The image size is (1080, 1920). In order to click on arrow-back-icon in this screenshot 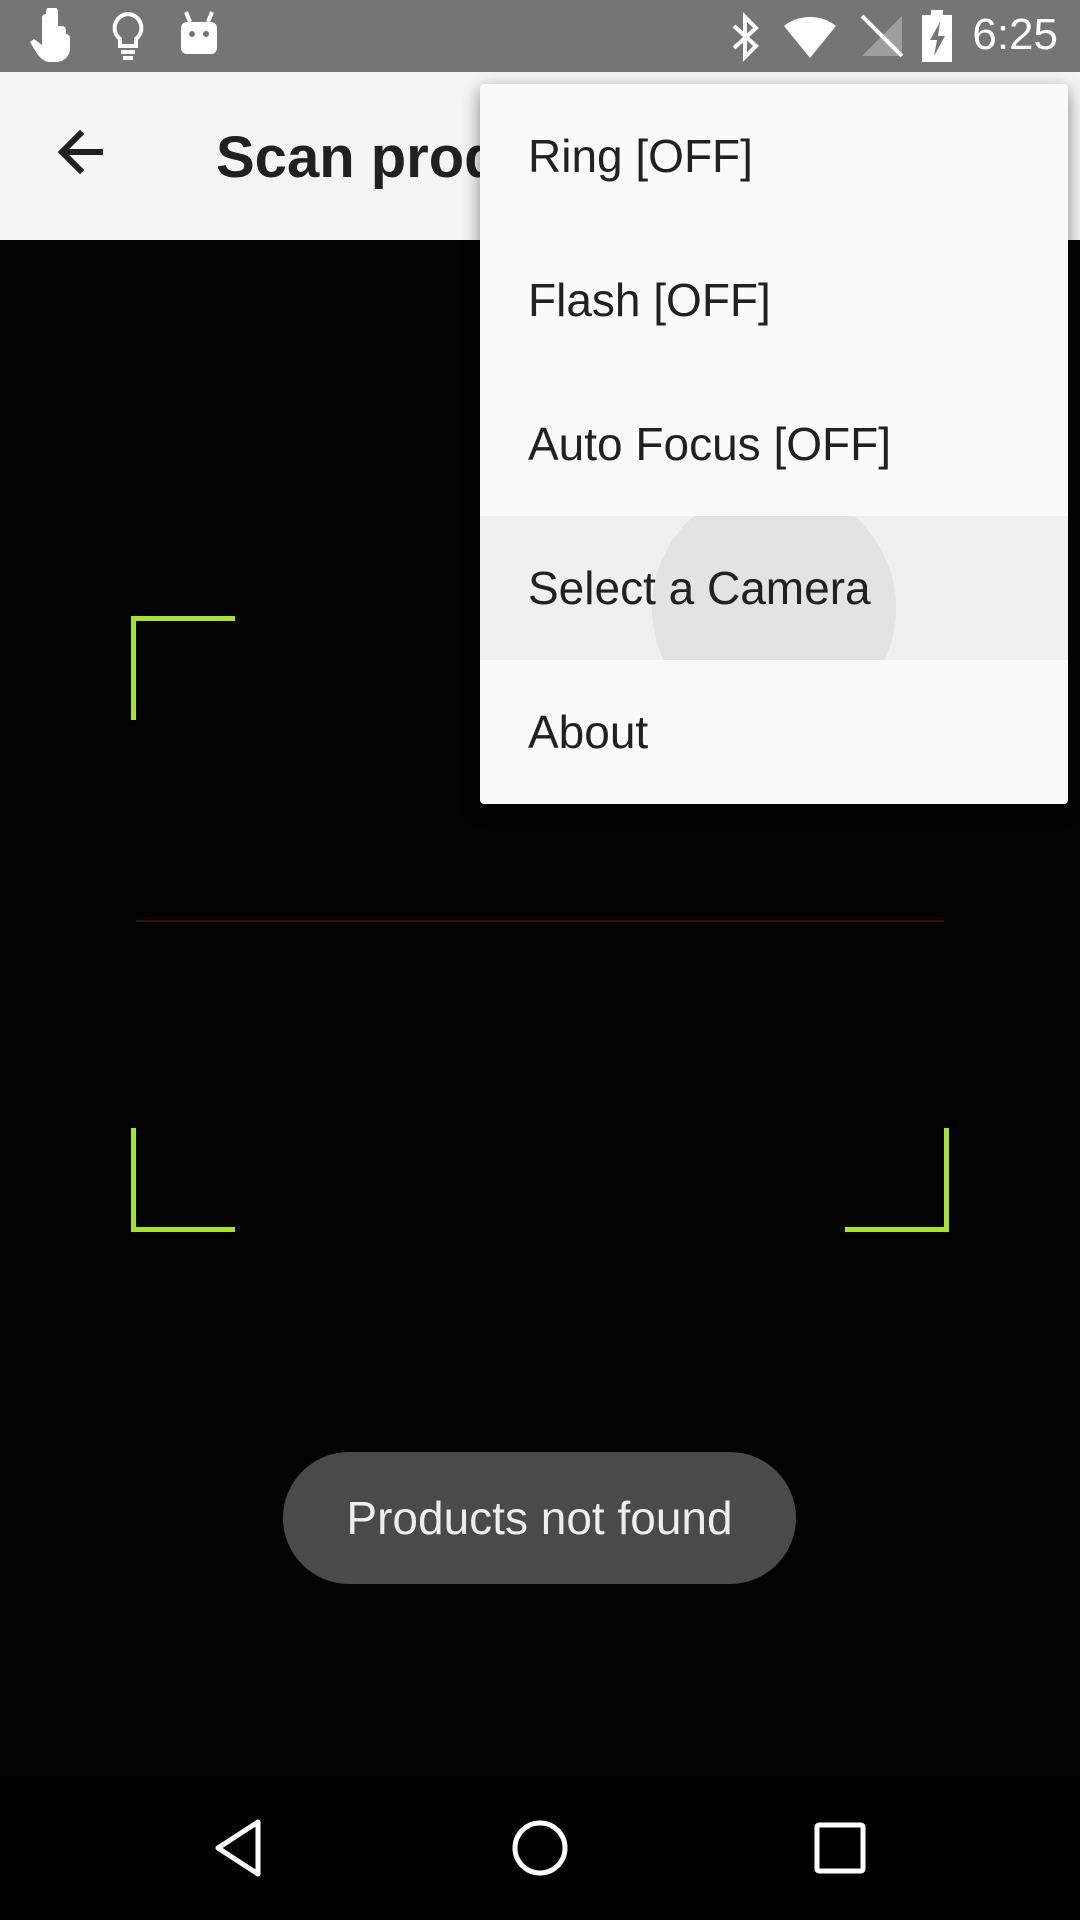, I will do `click(84, 152)`.